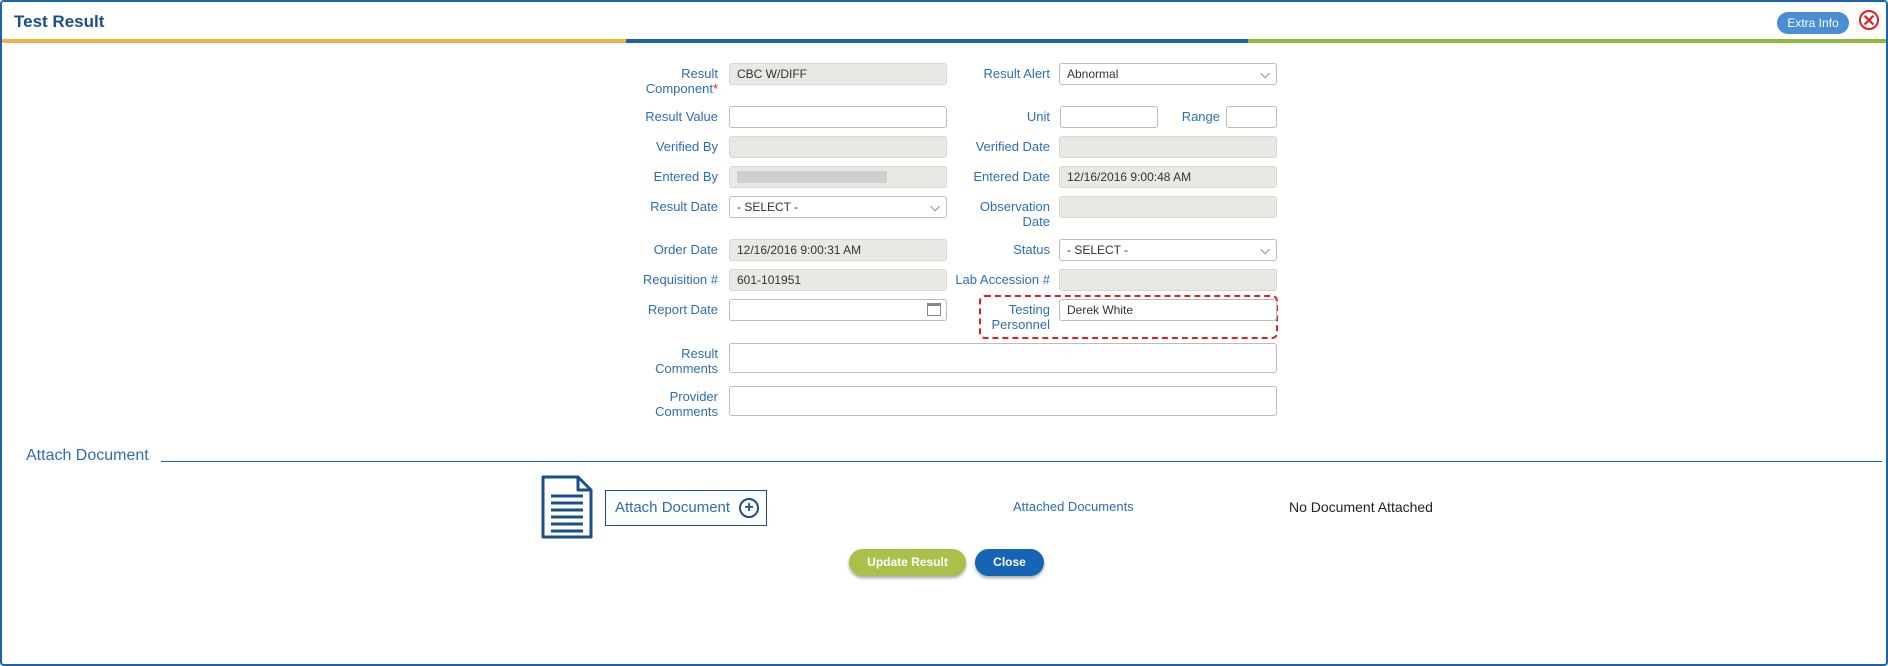 The width and height of the screenshot is (1888, 666). I want to click on provider-comments-label: Provider Comments, so click(686, 404).